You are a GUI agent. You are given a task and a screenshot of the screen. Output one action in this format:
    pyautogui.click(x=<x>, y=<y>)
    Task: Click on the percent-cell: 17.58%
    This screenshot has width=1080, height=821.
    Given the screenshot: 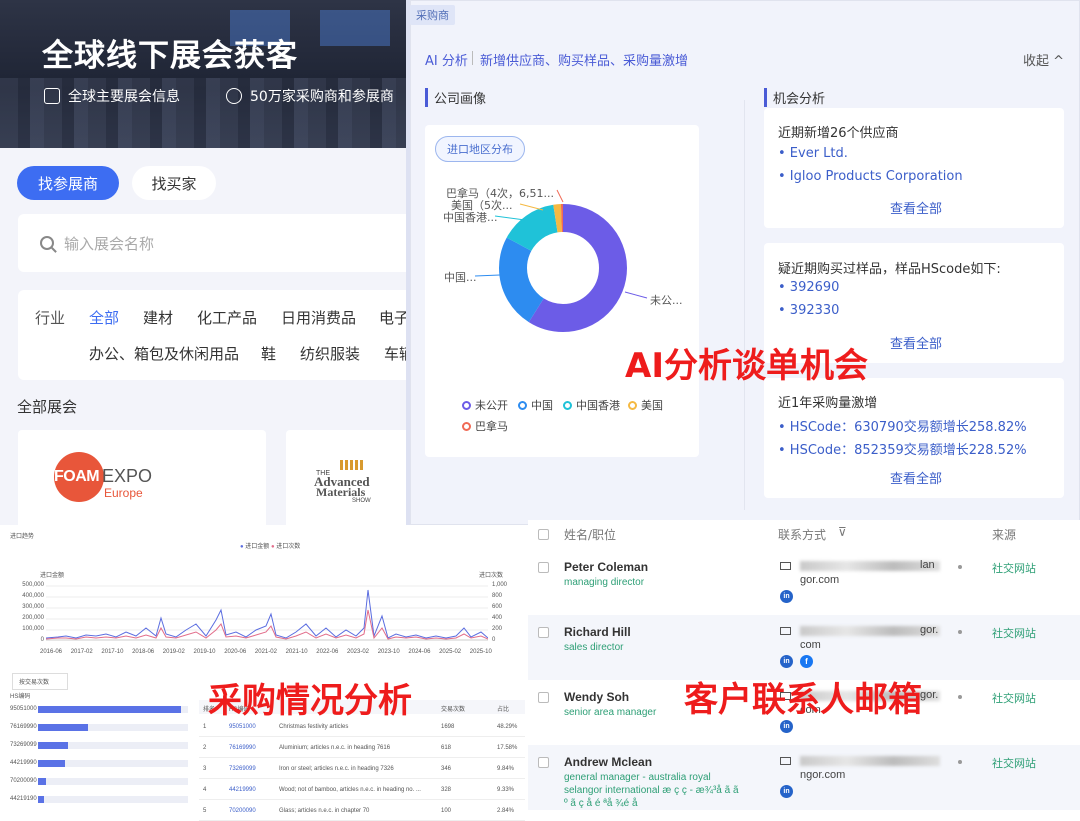 What is the action you would take?
    pyautogui.click(x=507, y=748)
    